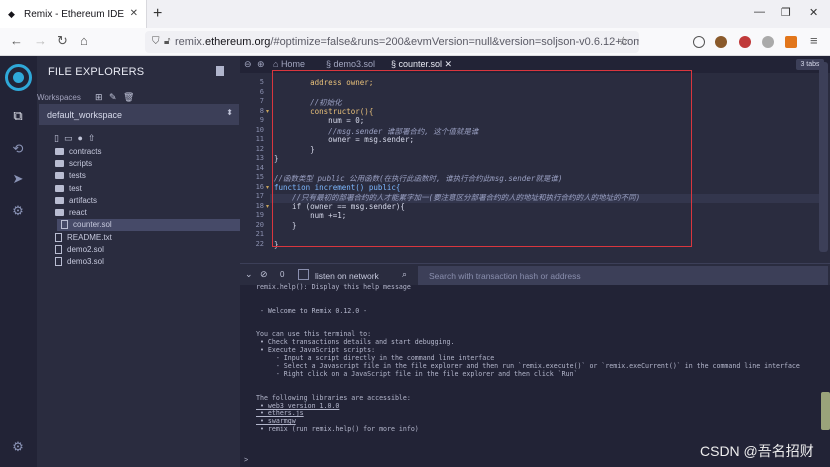 This screenshot has height=467, width=830. What do you see at coordinates (237, 42) in the screenshot?
I see `url-domain: ethereum.org` at bounding box center [237, 42].